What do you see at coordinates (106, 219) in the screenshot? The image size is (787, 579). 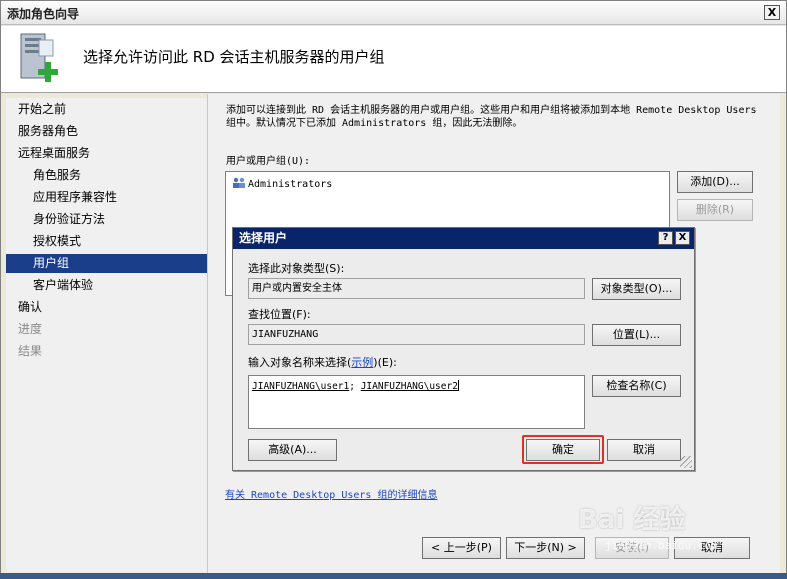 I see `step-auth-method: 身份验证方法` at bounding box center [106, 219].